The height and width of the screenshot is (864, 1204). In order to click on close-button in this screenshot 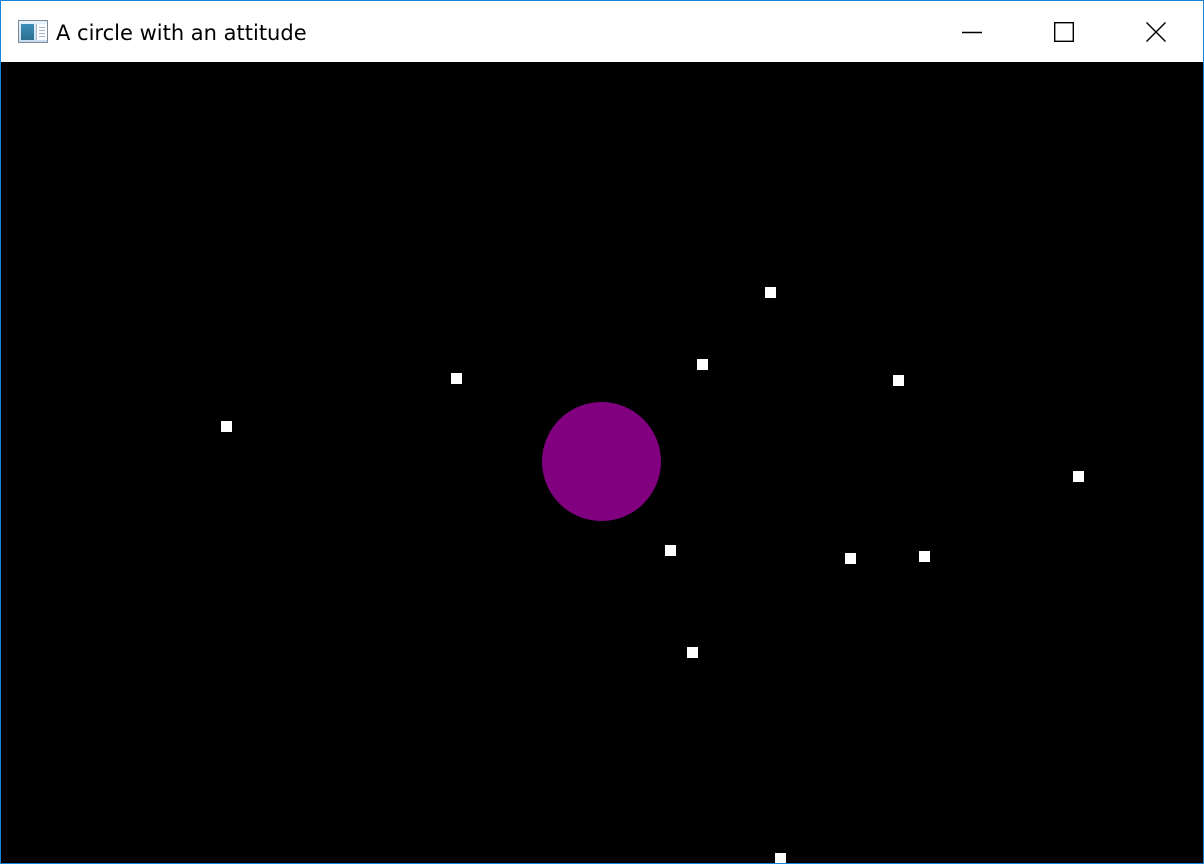, I will do `click(1156, 31)`.